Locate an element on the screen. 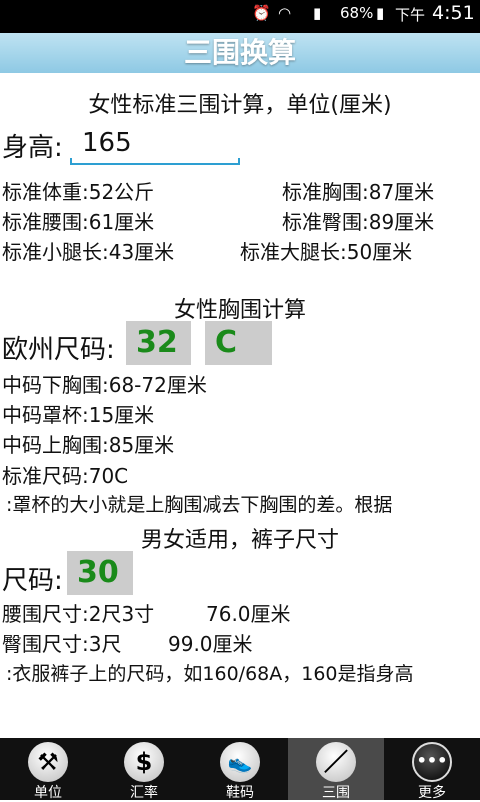 Image resolution: width=480 pixels, height=802 pixels. pants-size-selector: 30 is located at coordinates (100, 573).